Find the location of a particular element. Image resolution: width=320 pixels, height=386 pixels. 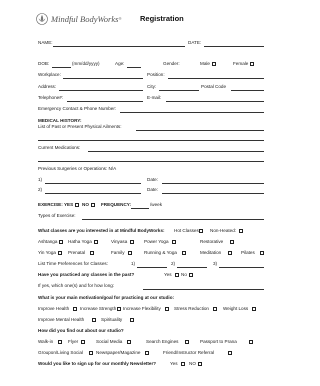

running-checkbox is located at coordinates (184, 253).